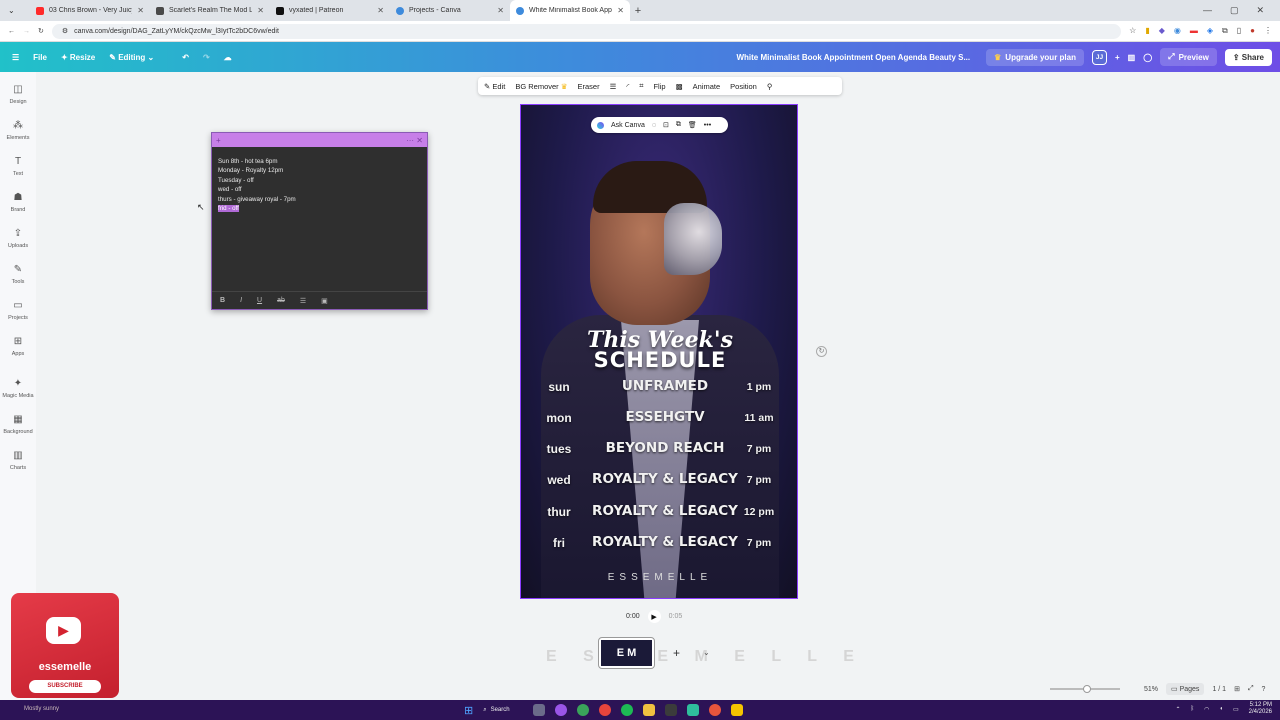  Describe the element at coordinates (821, 351) in the screenshot. I see `rotate-icon: ↻` at that location.